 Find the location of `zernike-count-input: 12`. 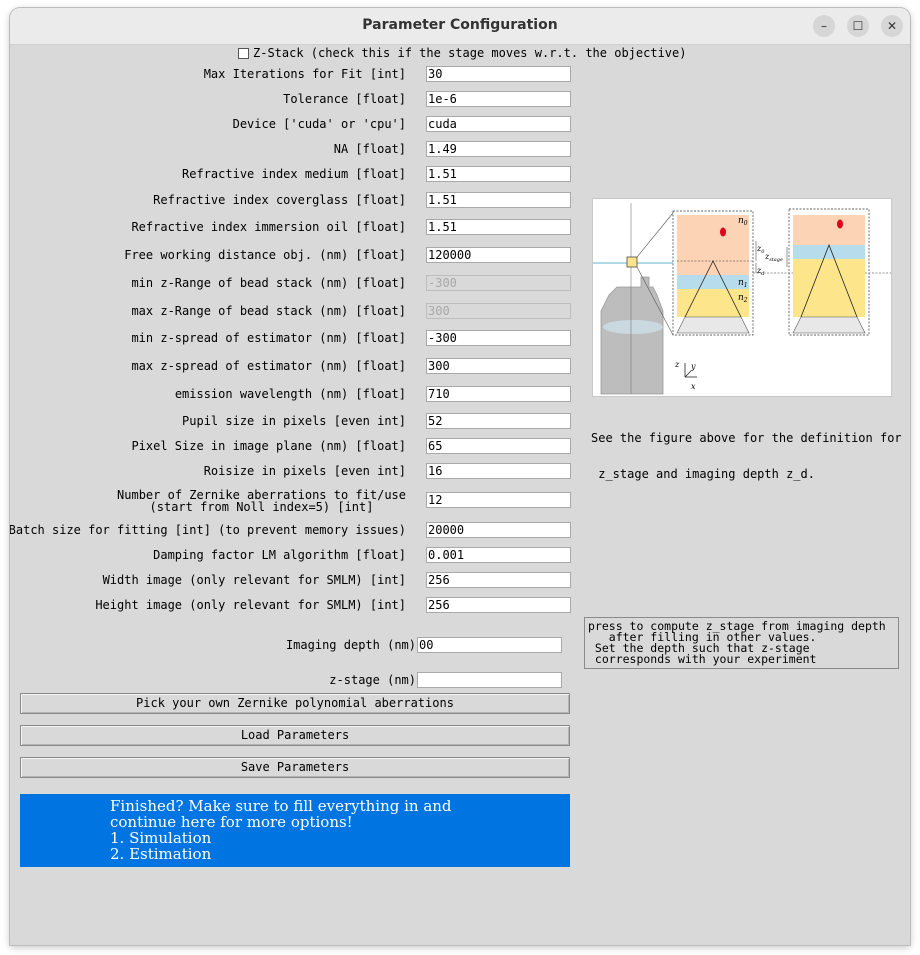

zernike-count-input: 12 is located at coordinates (498, 500).